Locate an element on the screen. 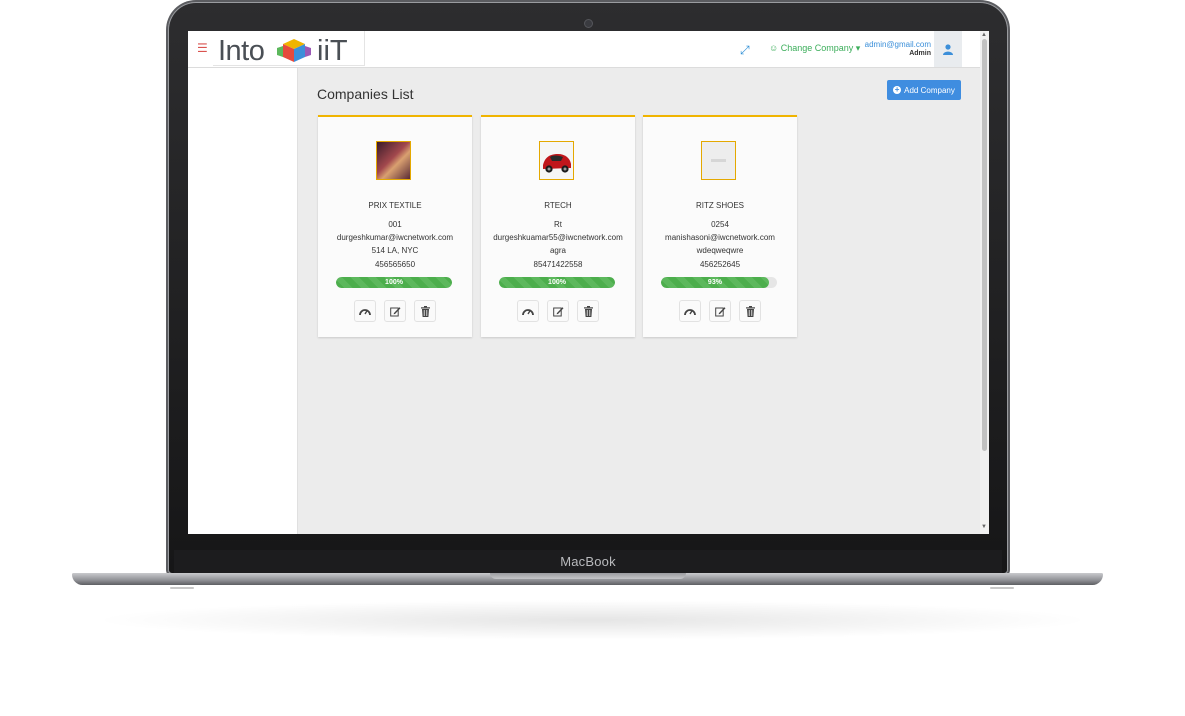 This screenshot has width=1185, height=716. company-code: Rt is located at coordinates (558, 224).